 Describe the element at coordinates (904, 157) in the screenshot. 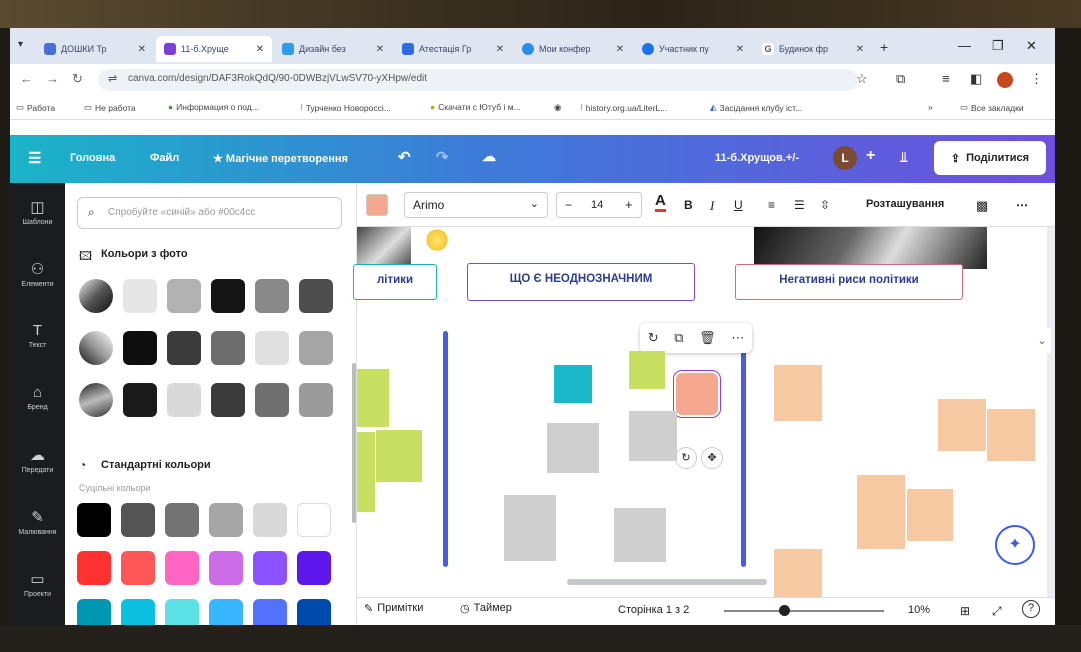

I see `analytics-icon: ⫫` at that location.